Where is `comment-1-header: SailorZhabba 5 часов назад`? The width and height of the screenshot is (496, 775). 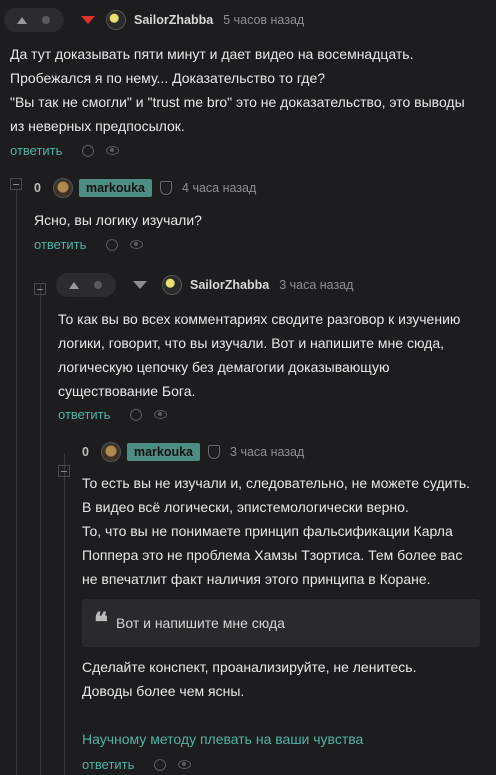 comment-1-header: SailorZhabba 5 часов назад is located at coordinates (154, 20).